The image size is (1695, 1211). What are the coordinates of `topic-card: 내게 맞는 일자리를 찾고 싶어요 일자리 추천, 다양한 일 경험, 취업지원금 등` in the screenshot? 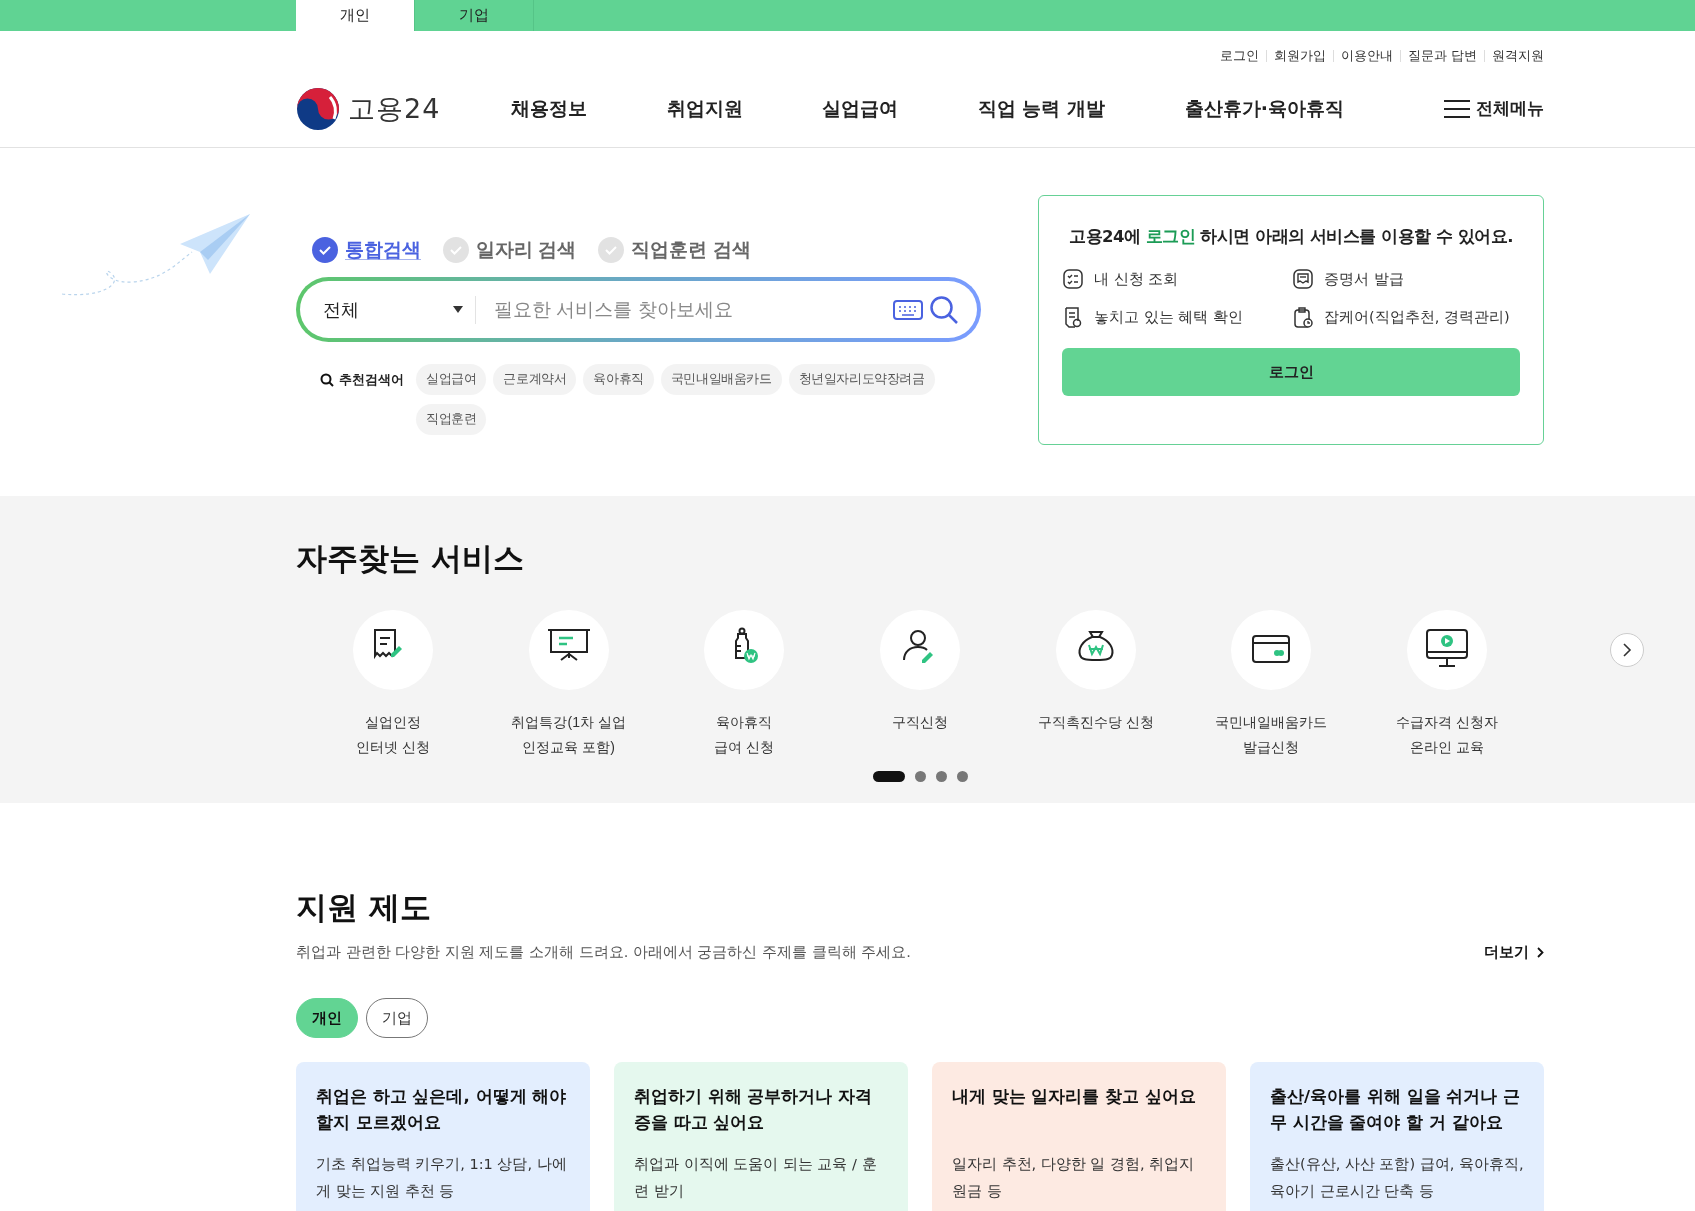 It's located at (1079, 1136).